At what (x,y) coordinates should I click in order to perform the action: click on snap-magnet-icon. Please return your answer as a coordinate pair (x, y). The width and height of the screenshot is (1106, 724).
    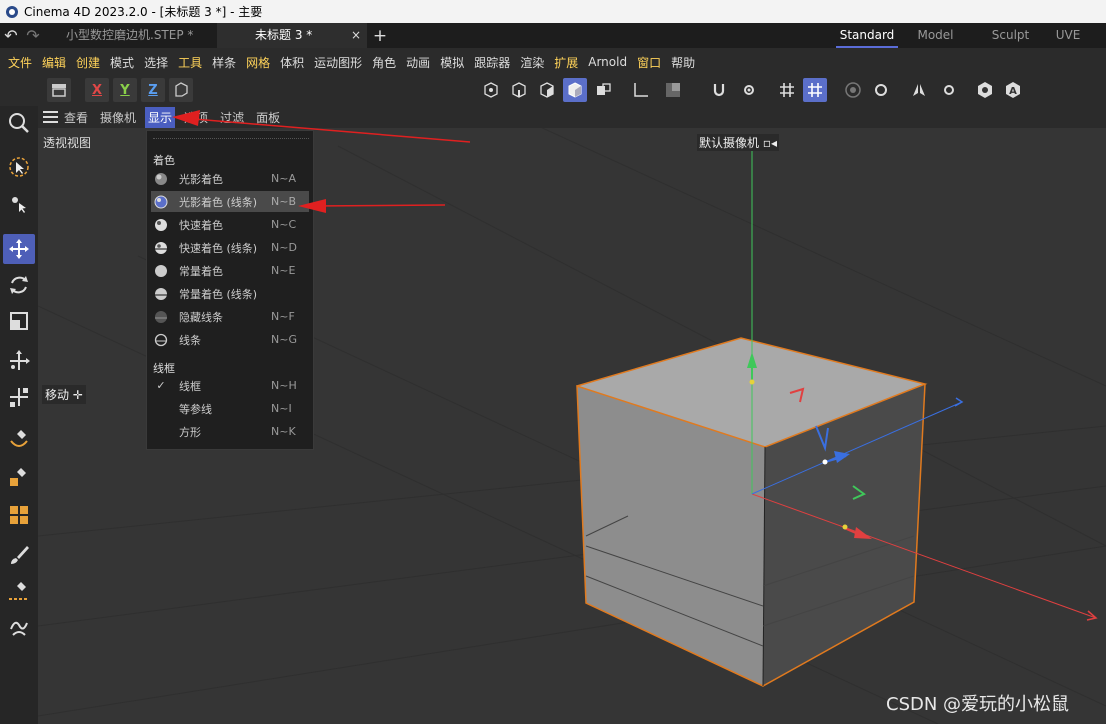
    Looking at the image, I should click on (719, 90).